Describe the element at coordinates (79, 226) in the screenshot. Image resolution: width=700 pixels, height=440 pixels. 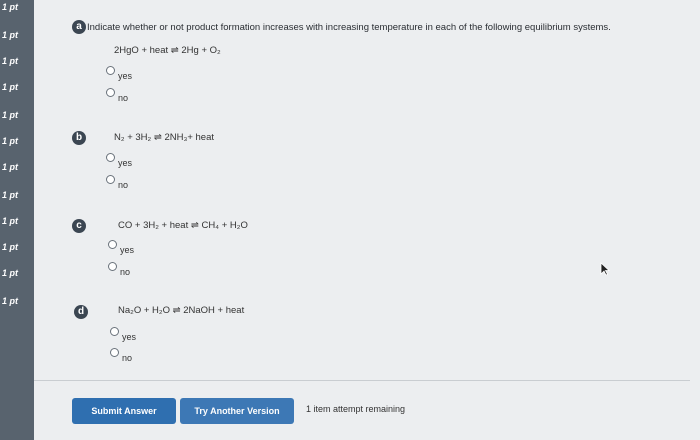
I see `part-c-badge: c` at that location.